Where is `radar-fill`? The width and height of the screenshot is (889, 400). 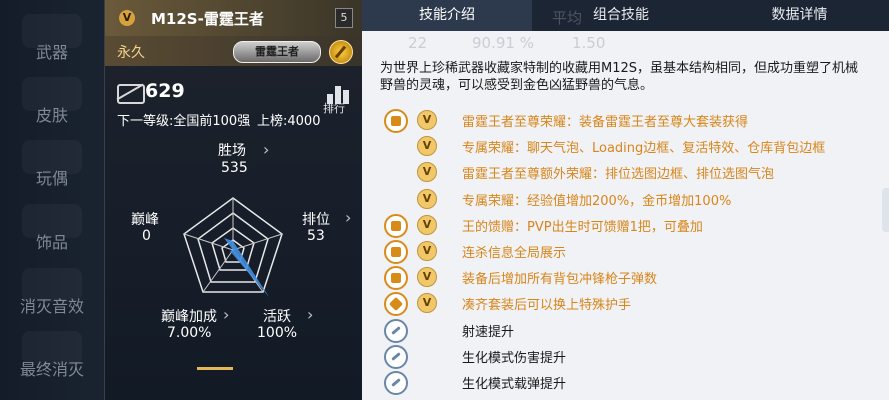
radar-fill is located at coordinates (246, 267).